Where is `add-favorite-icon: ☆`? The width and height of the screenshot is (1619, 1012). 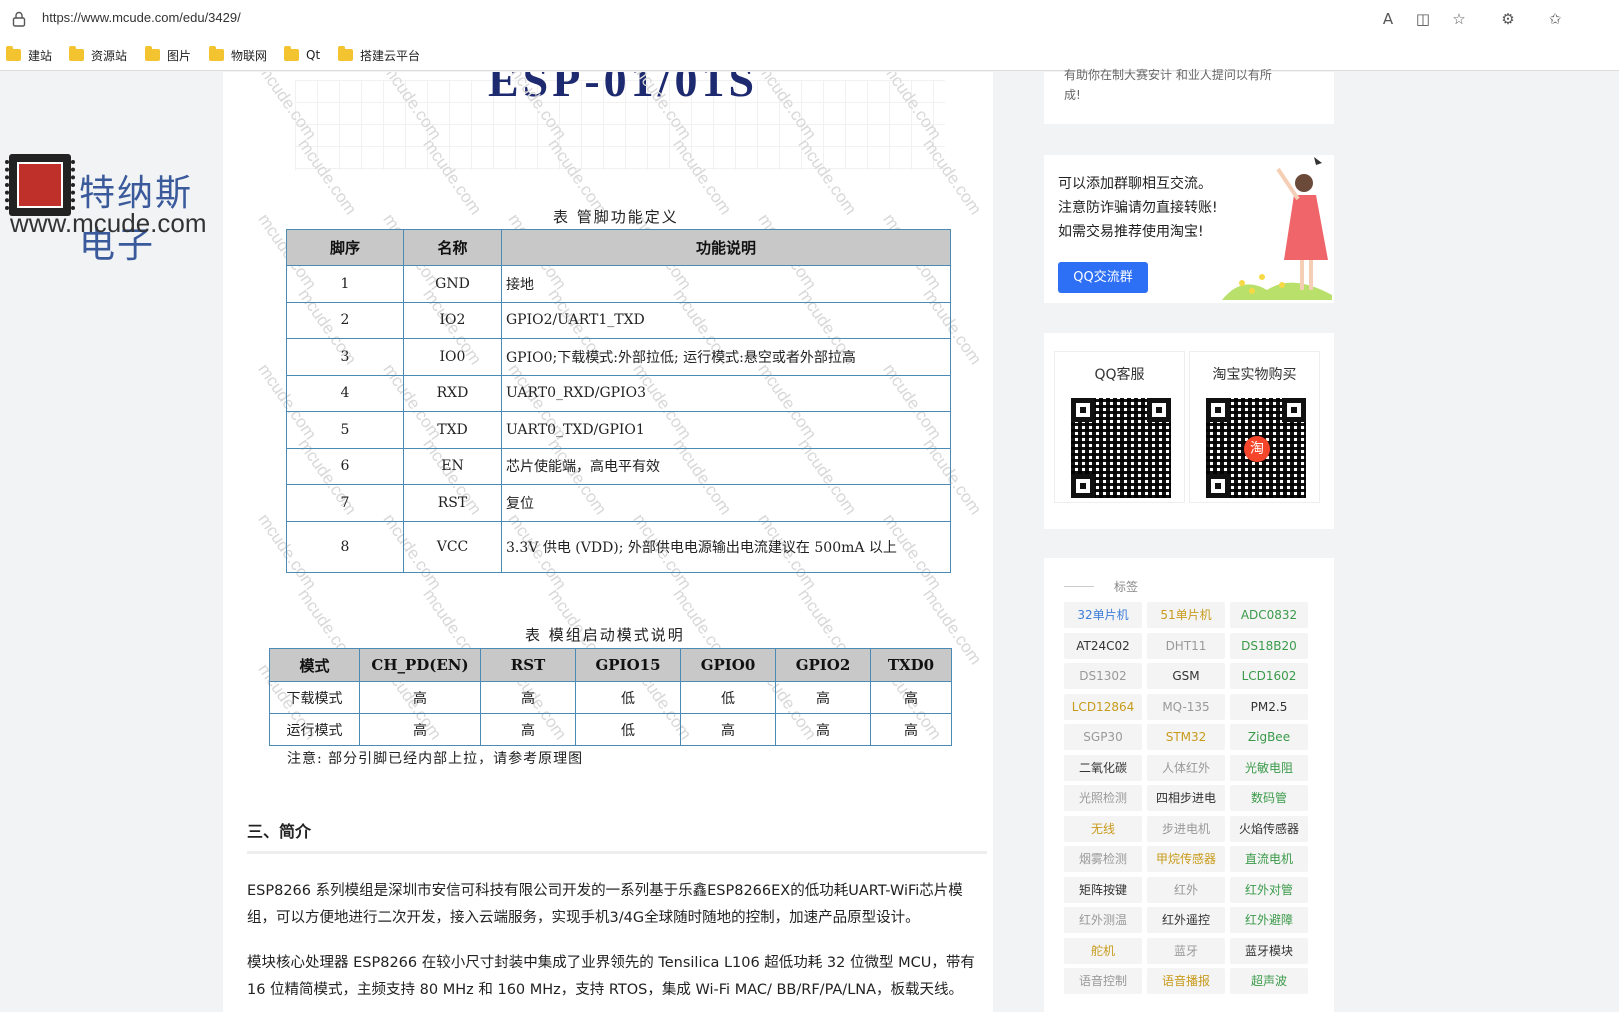
add-favorite-icon: ☆ is located at coordinates (1459, 19).